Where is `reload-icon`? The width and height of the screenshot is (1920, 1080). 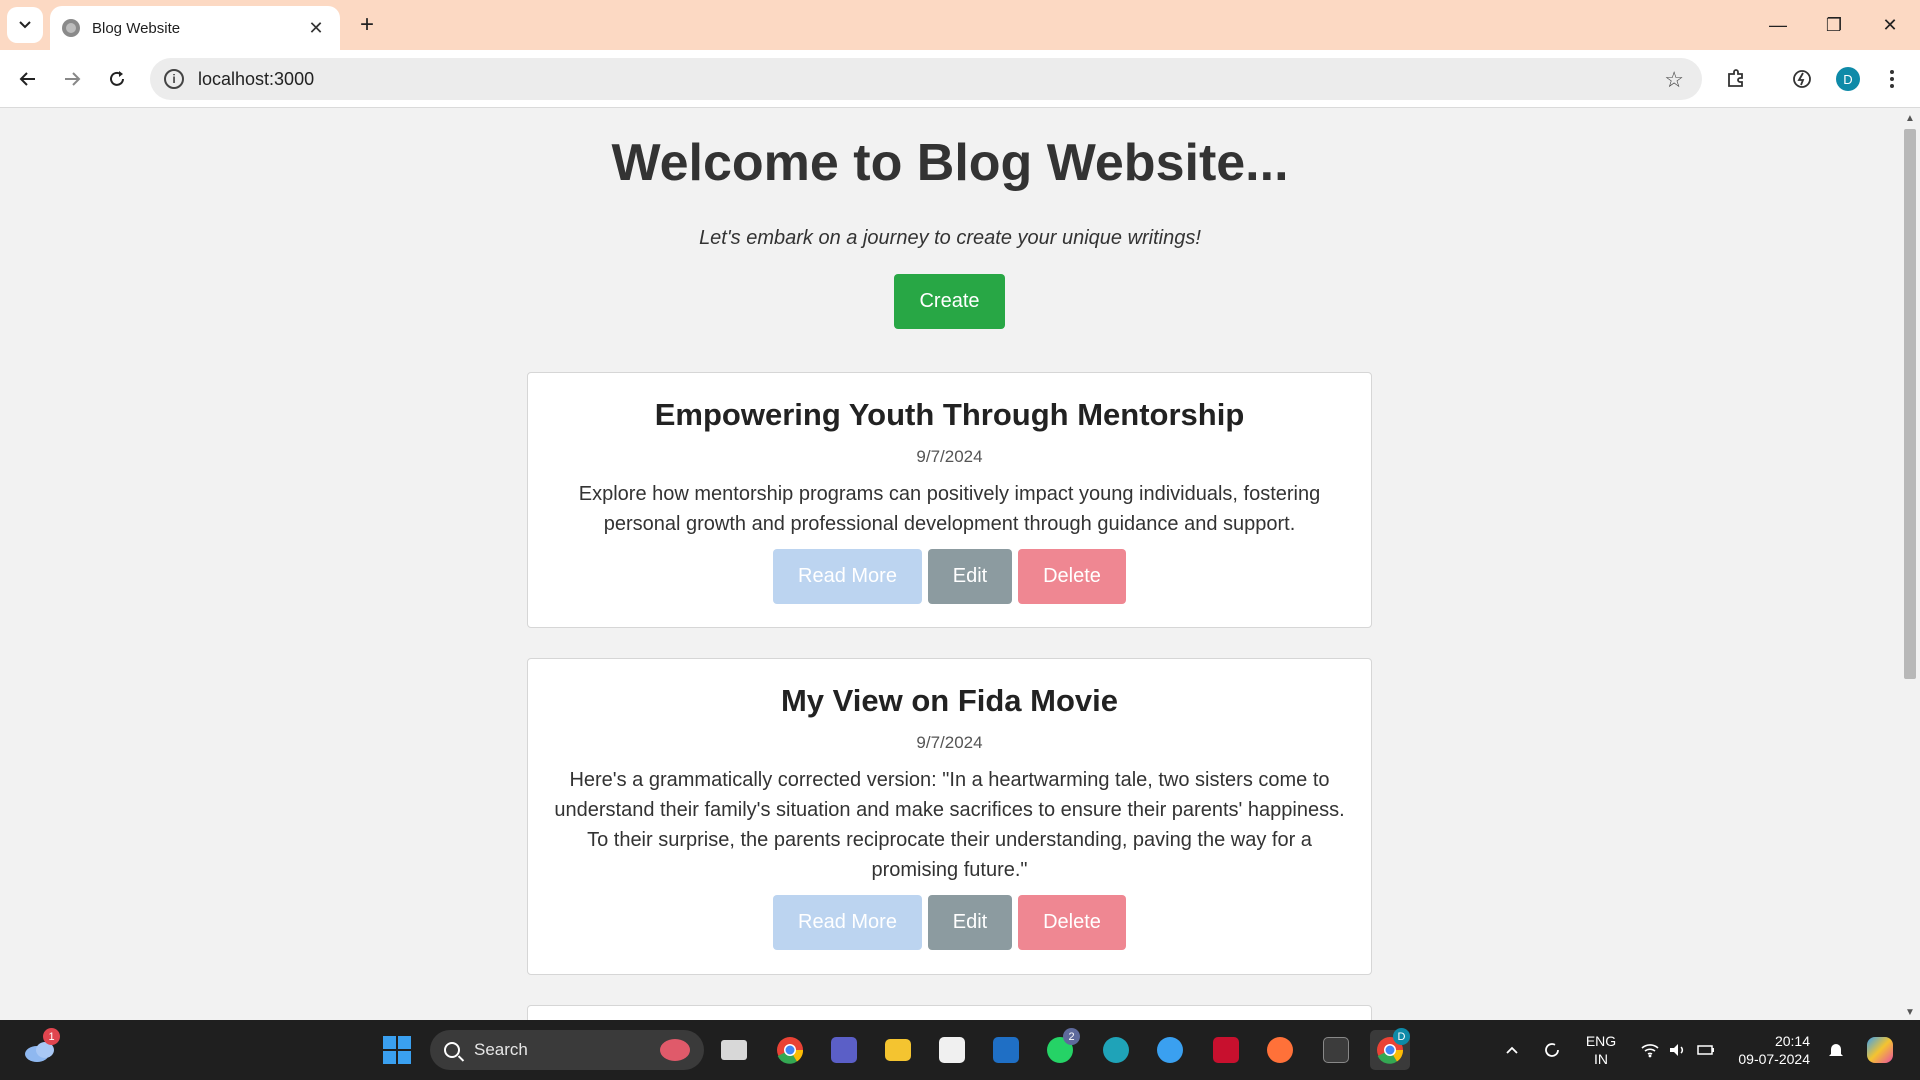
reload-icon is located at coordinates (117, 78).